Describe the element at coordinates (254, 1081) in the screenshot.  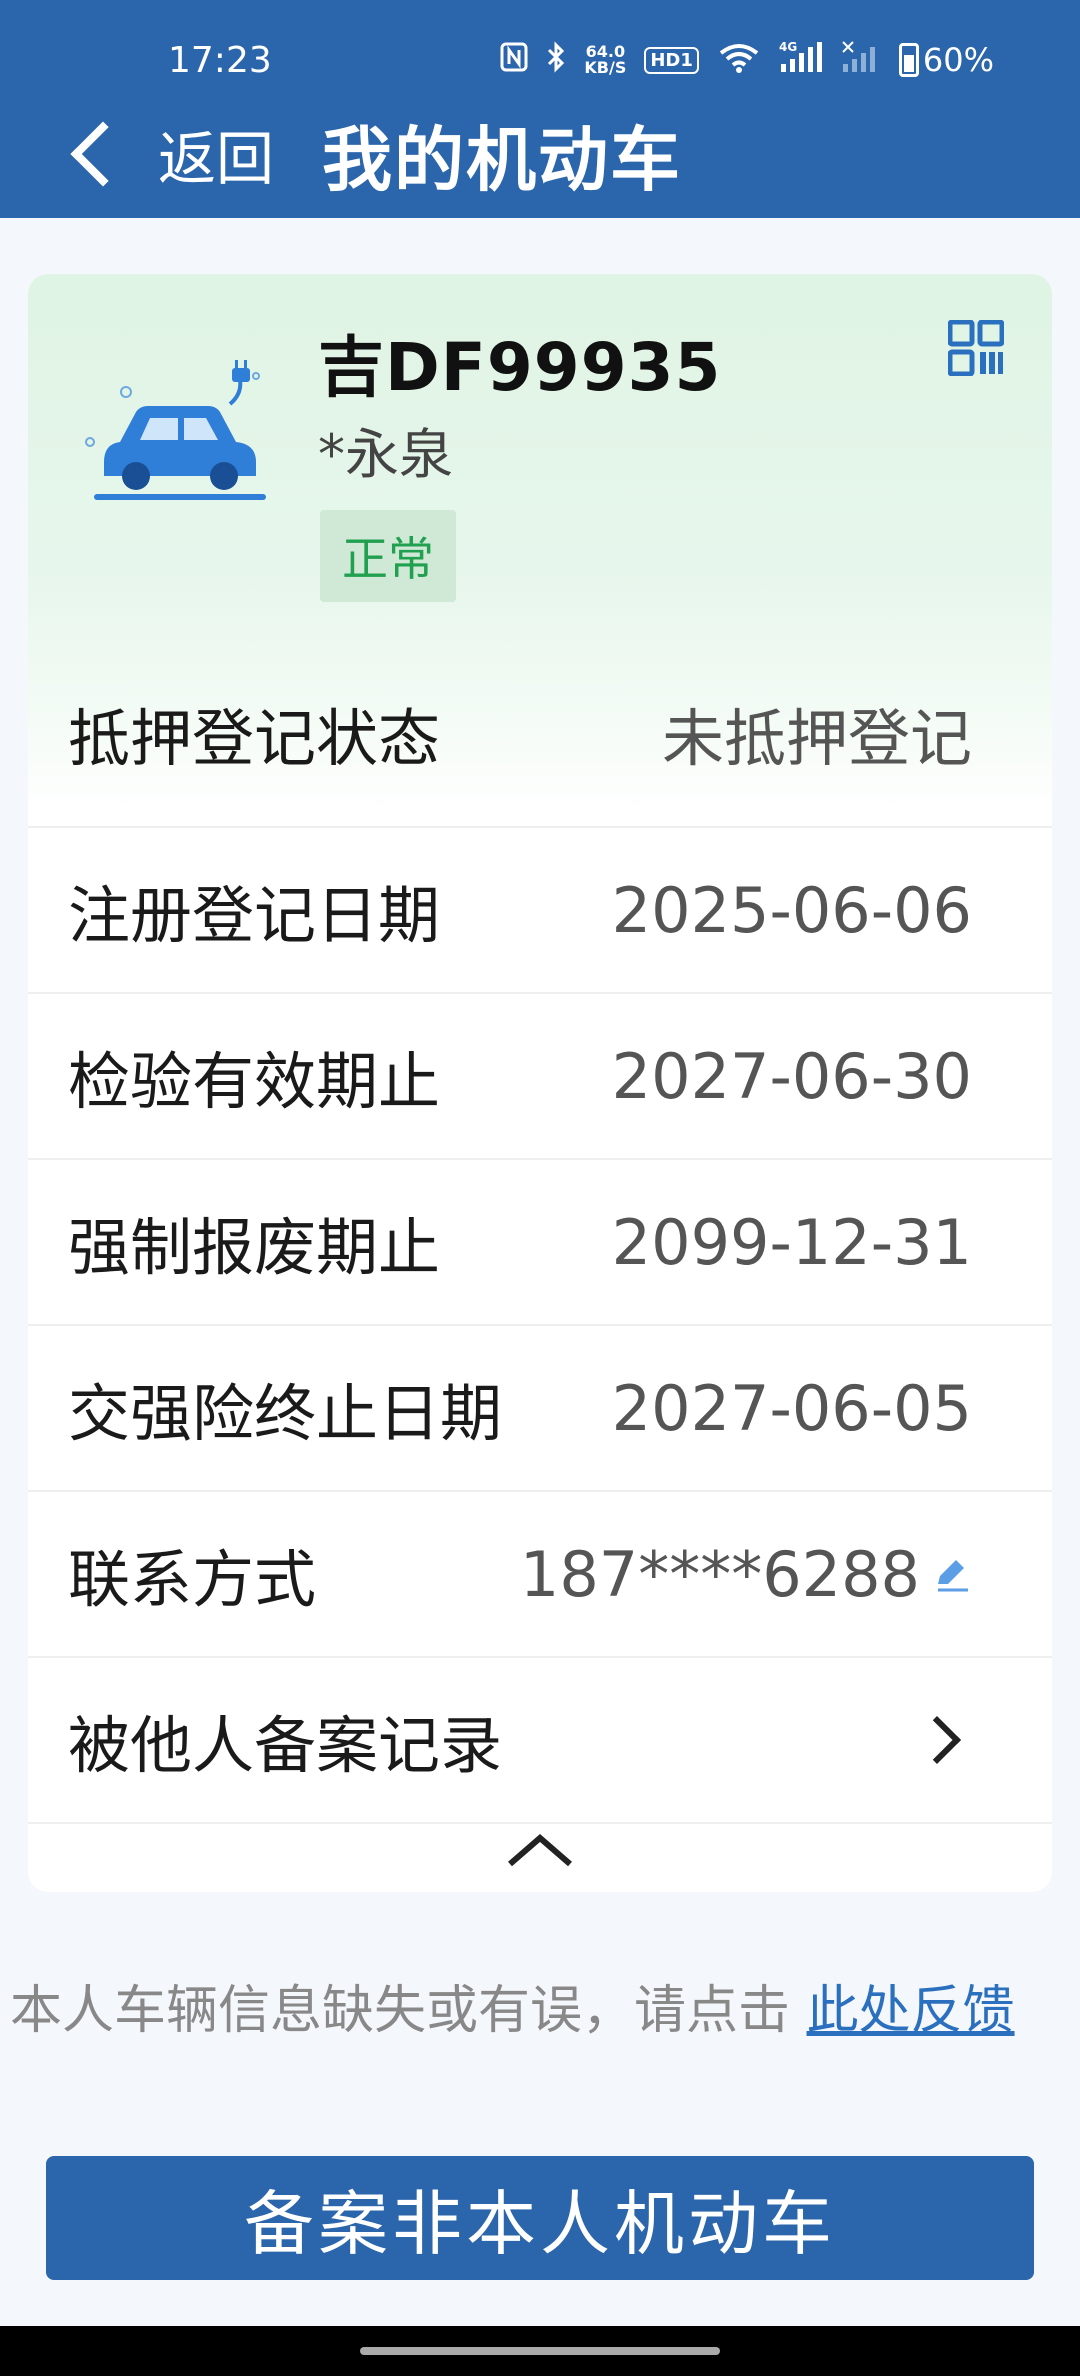
I see `detail-label: 检验有效期止` at that location.